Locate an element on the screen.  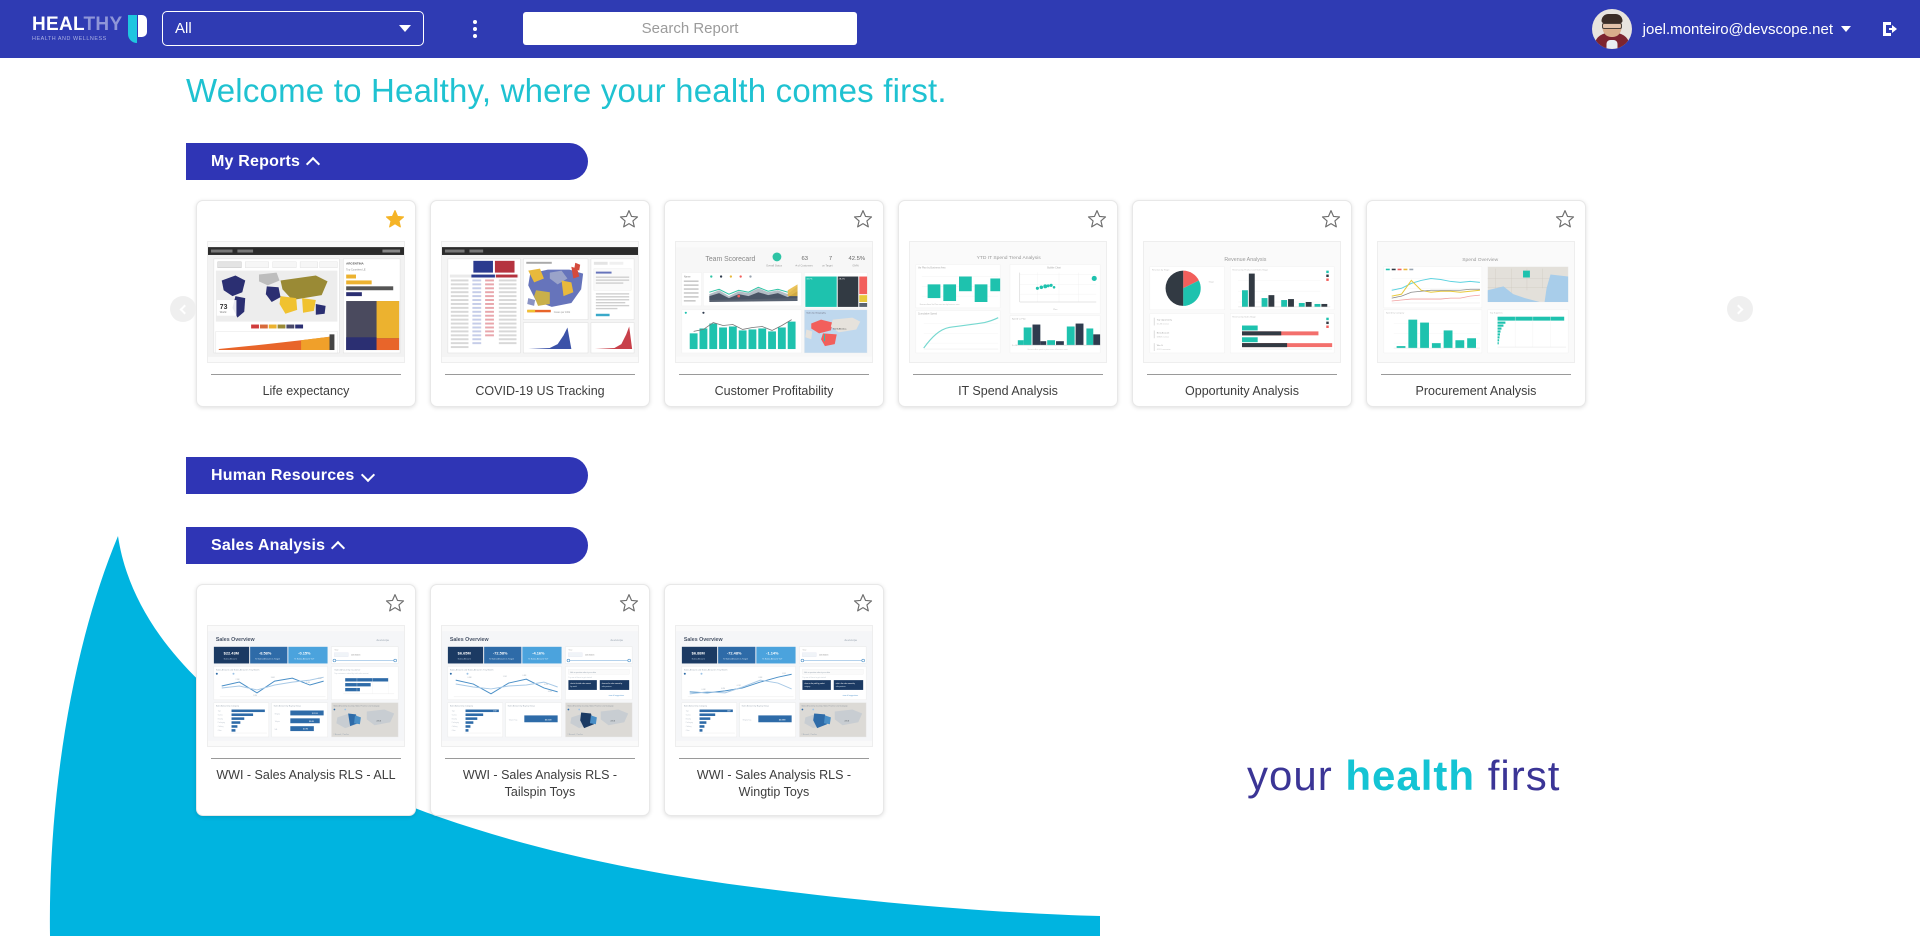
app-logo: HEALTHY HEALTH AND WELLNESS is located at coordinates (93, 29).